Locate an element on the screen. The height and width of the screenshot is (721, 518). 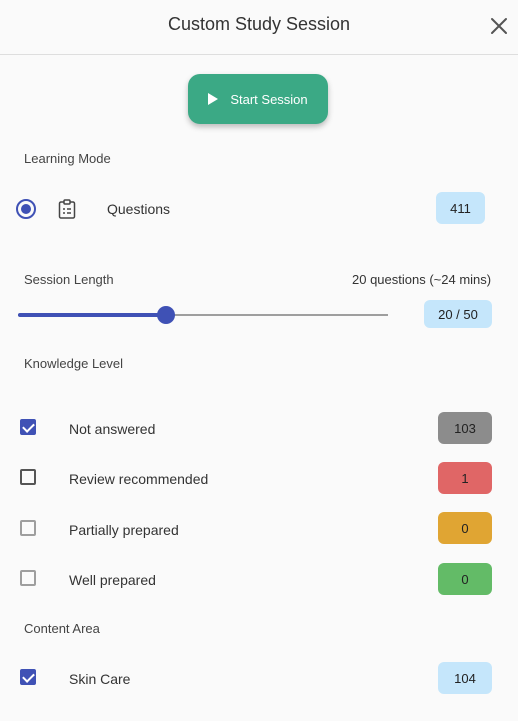
partially-prepared-count-badge: 0 is located at coordinates (465, 528).